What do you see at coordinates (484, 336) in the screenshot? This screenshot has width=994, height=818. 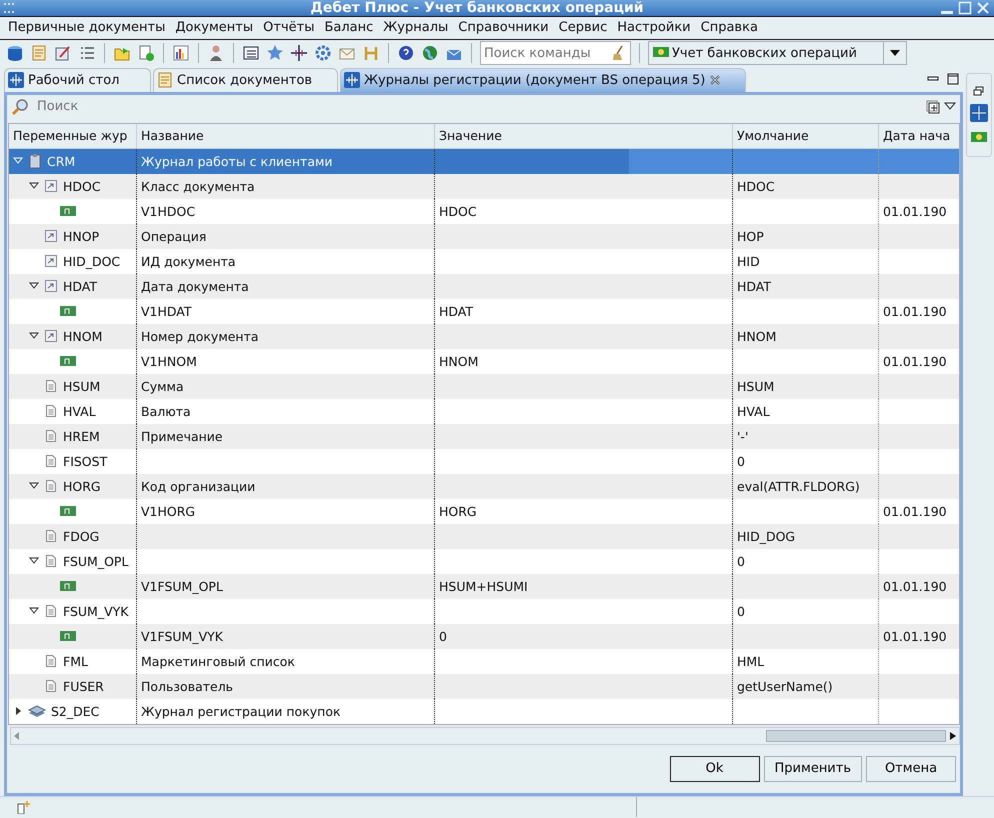 I see `tree-row: HNOM Номер документа HNOM` at bounding box center [484, 336].